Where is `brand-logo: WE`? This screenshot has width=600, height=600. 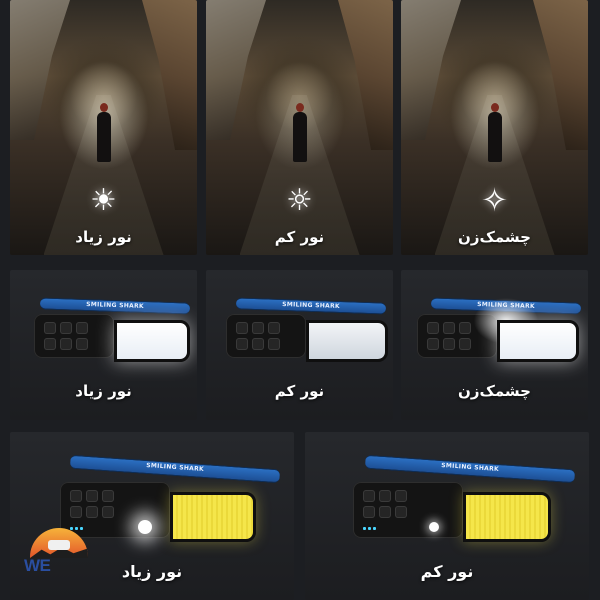 brand-logo: WE is located at coordinates (59, 553).